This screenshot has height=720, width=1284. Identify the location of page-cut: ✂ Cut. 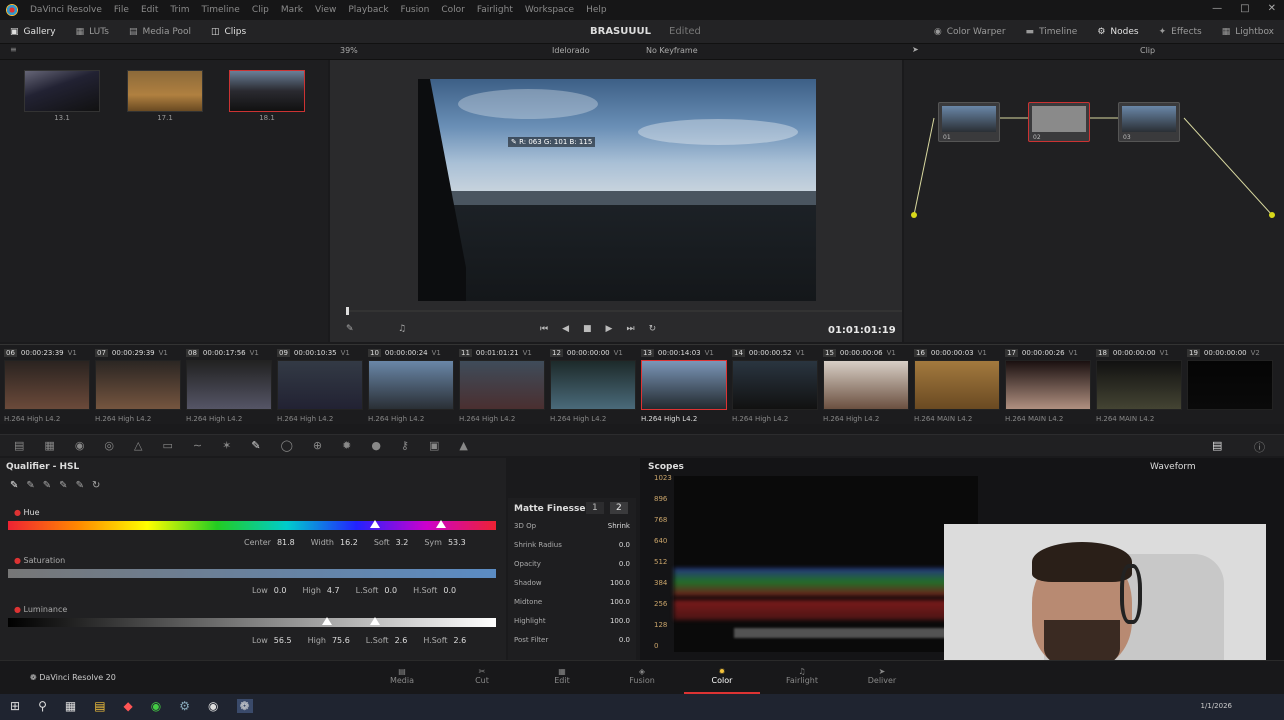
(482, 676).